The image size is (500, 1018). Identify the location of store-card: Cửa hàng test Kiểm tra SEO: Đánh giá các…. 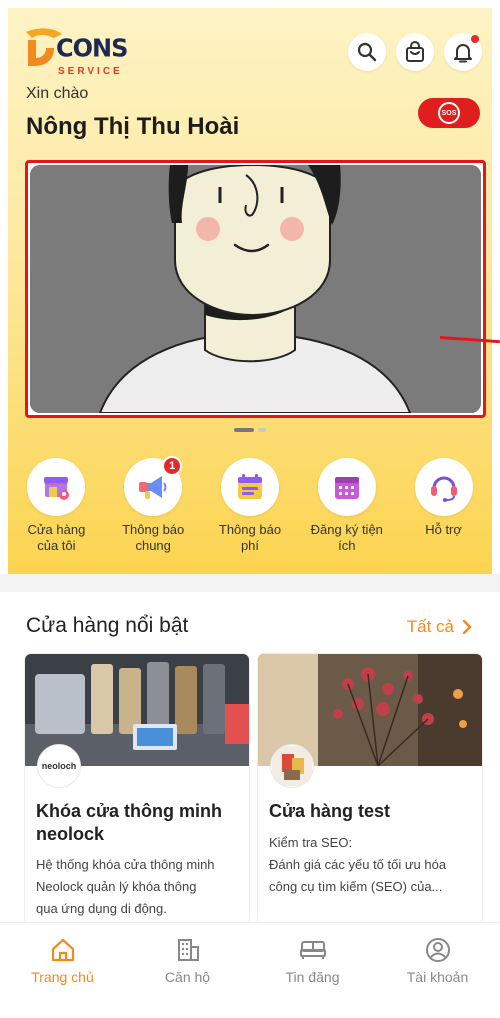
(370, 789).